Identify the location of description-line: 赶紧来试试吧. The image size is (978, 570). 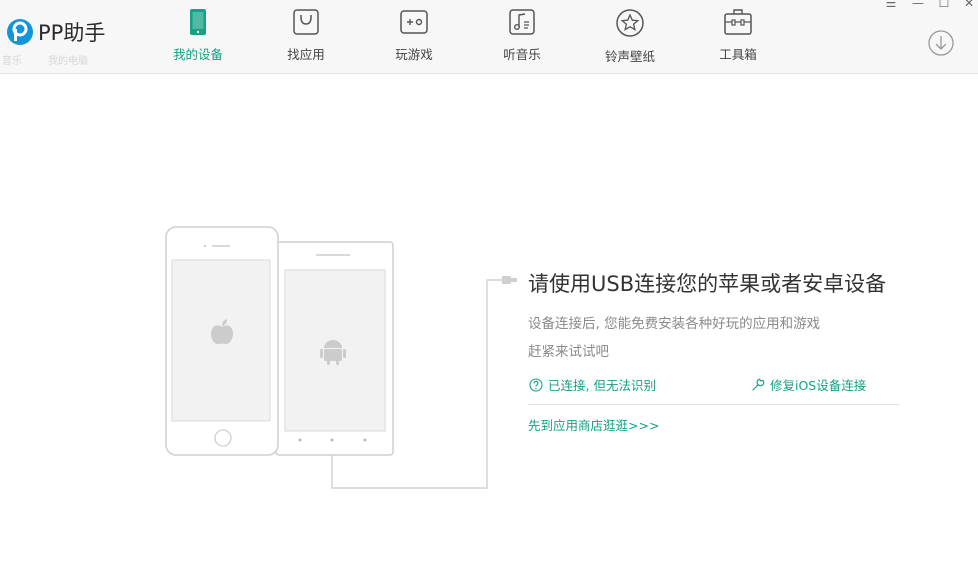
(568, 352).